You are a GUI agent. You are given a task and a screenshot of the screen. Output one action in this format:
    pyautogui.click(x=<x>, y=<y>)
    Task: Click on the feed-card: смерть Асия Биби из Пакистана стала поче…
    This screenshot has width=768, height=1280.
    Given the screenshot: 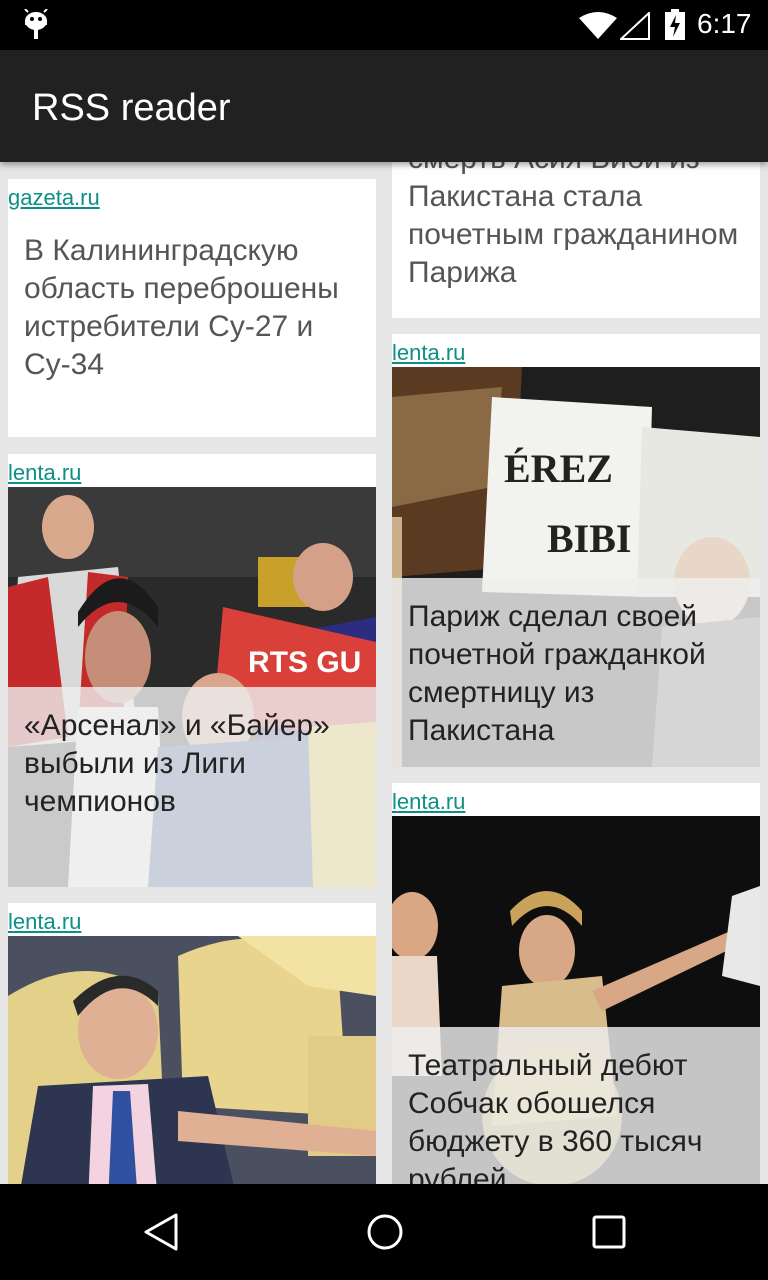 What is the action you would take?
    pyautogui.click(x=576, y=240)
    